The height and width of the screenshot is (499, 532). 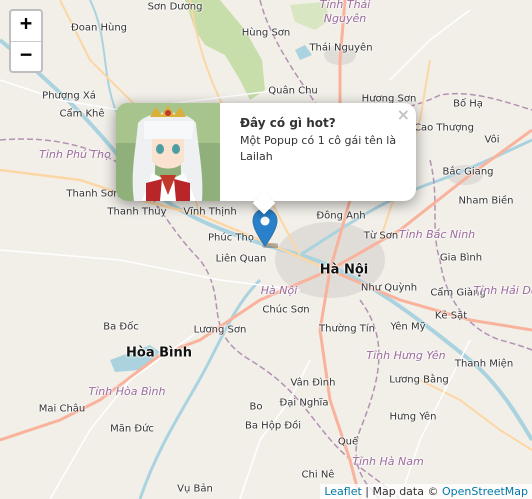 What do you see at coordinates (93, 194) in the screenshot?
I see `map-label-thanh-son: Thanh Sơn` at bounding box center [93, 194].